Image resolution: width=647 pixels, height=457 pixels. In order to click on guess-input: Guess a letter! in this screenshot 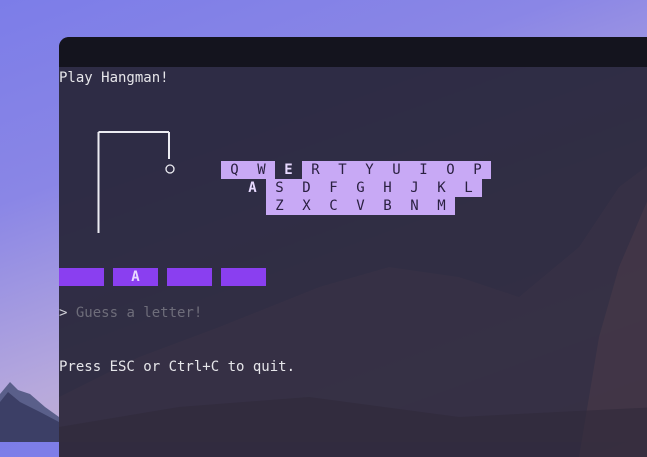, I will do `click(139, 313)`.